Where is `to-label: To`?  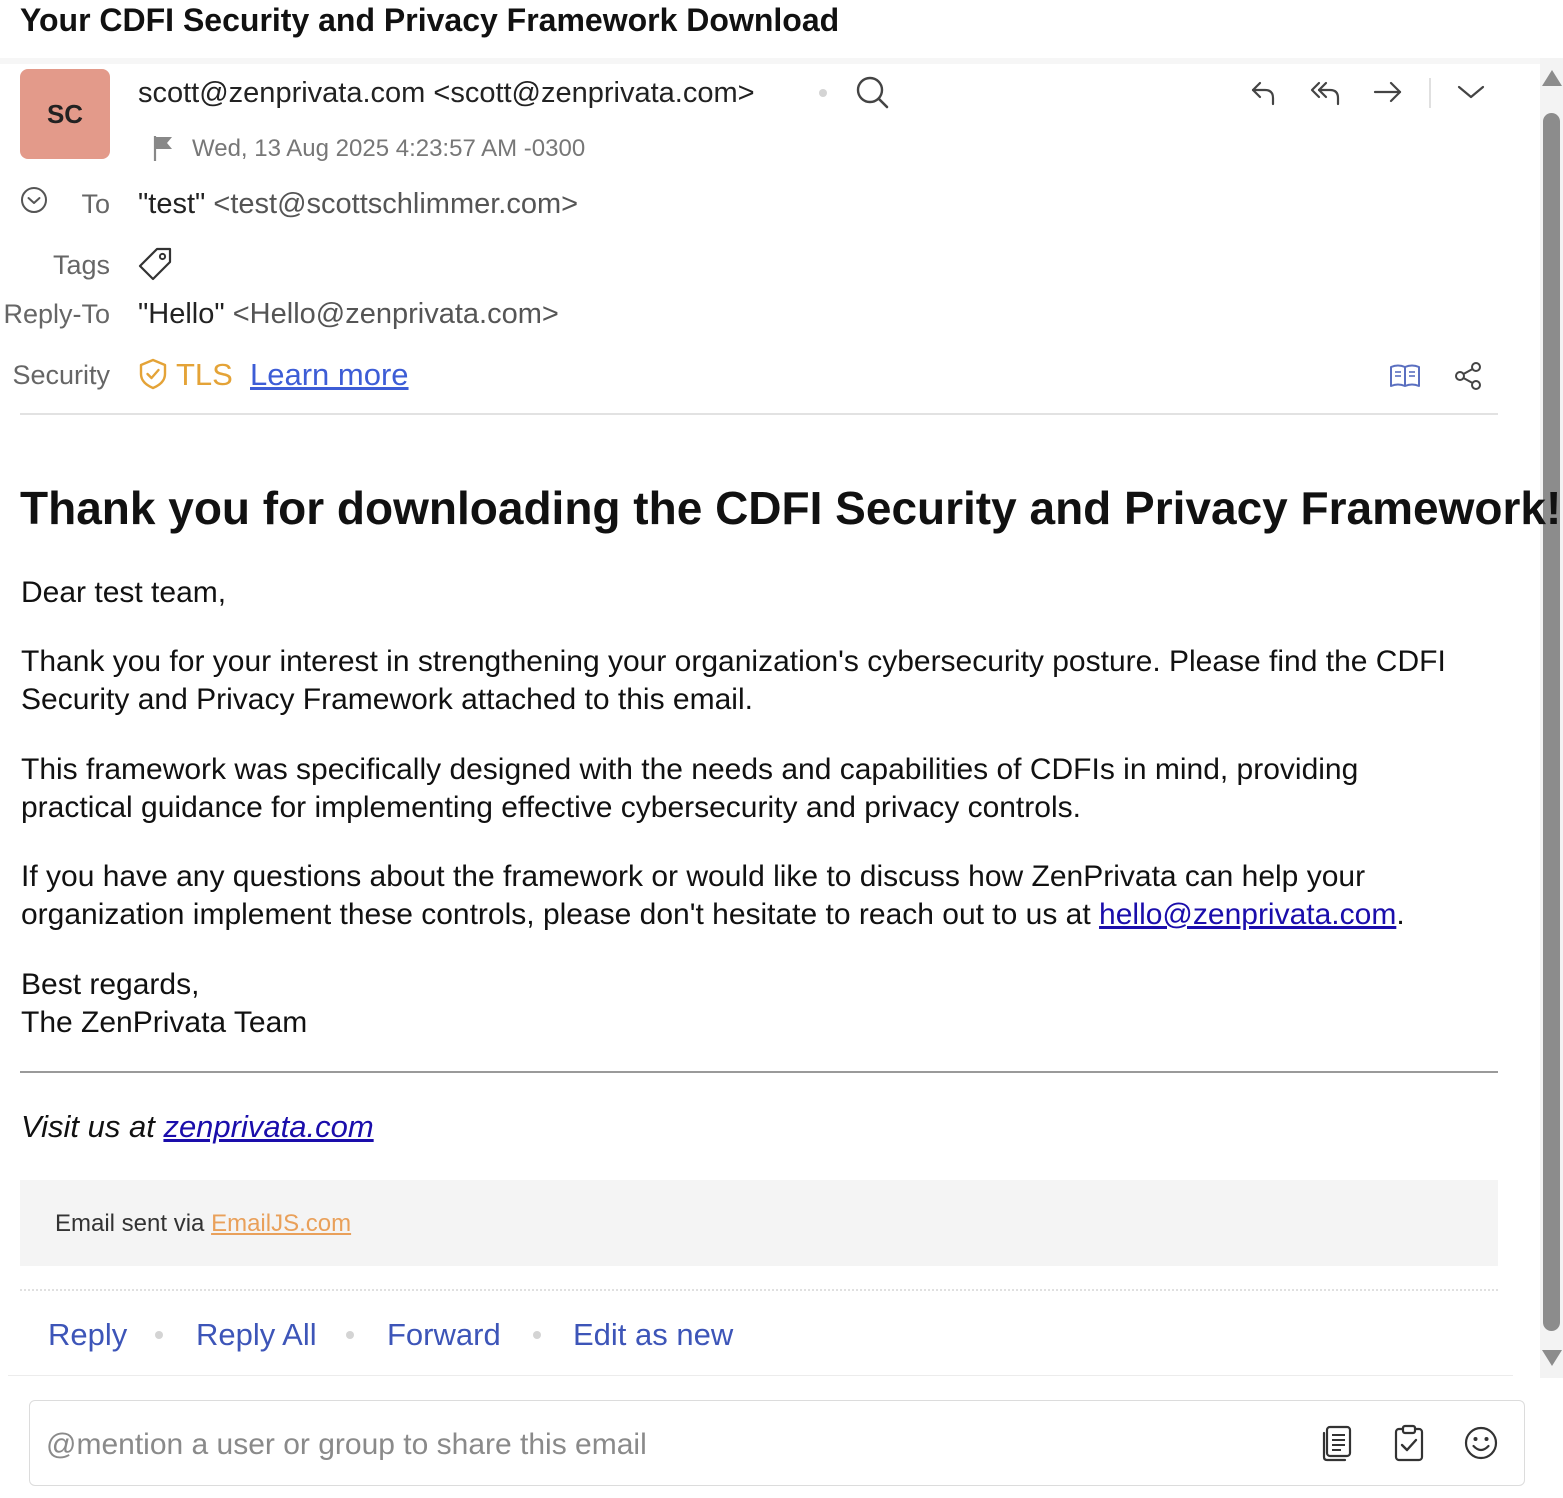
to-label: To is located at coordinates (95, 204).